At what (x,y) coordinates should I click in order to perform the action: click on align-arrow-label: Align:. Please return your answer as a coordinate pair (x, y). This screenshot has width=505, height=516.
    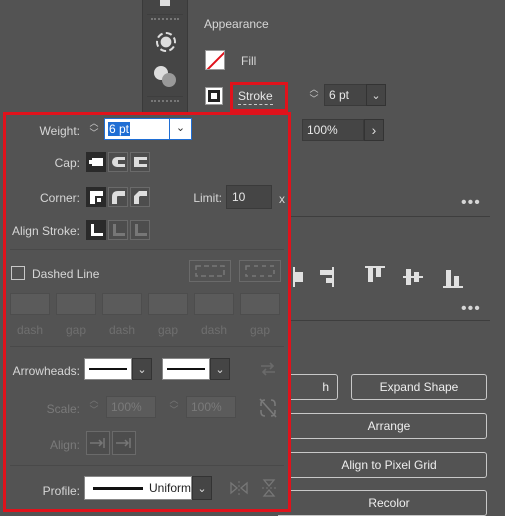
    Looking at the image, I should click on (64, 445).